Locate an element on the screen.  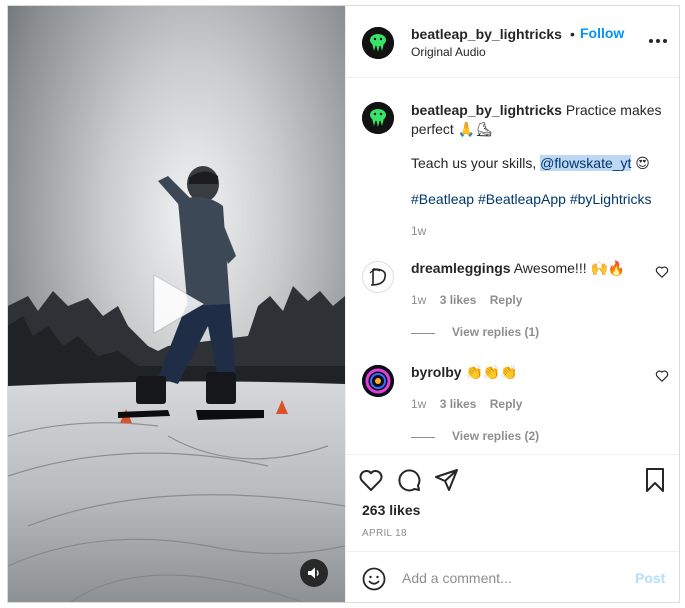
likes-count: 263 likes is located at coordinates (391, 510).